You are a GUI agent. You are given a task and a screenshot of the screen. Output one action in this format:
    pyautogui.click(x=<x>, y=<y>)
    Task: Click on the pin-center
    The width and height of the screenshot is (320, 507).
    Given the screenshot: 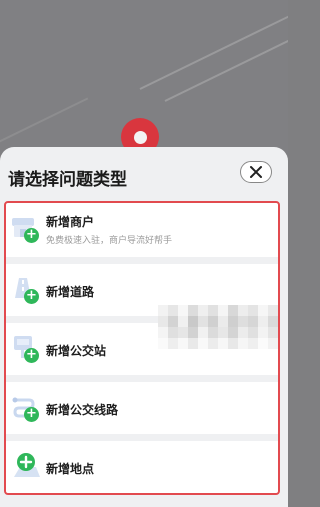 What is the action you would take?
    pyautogui.click(x=140, y=137)
    